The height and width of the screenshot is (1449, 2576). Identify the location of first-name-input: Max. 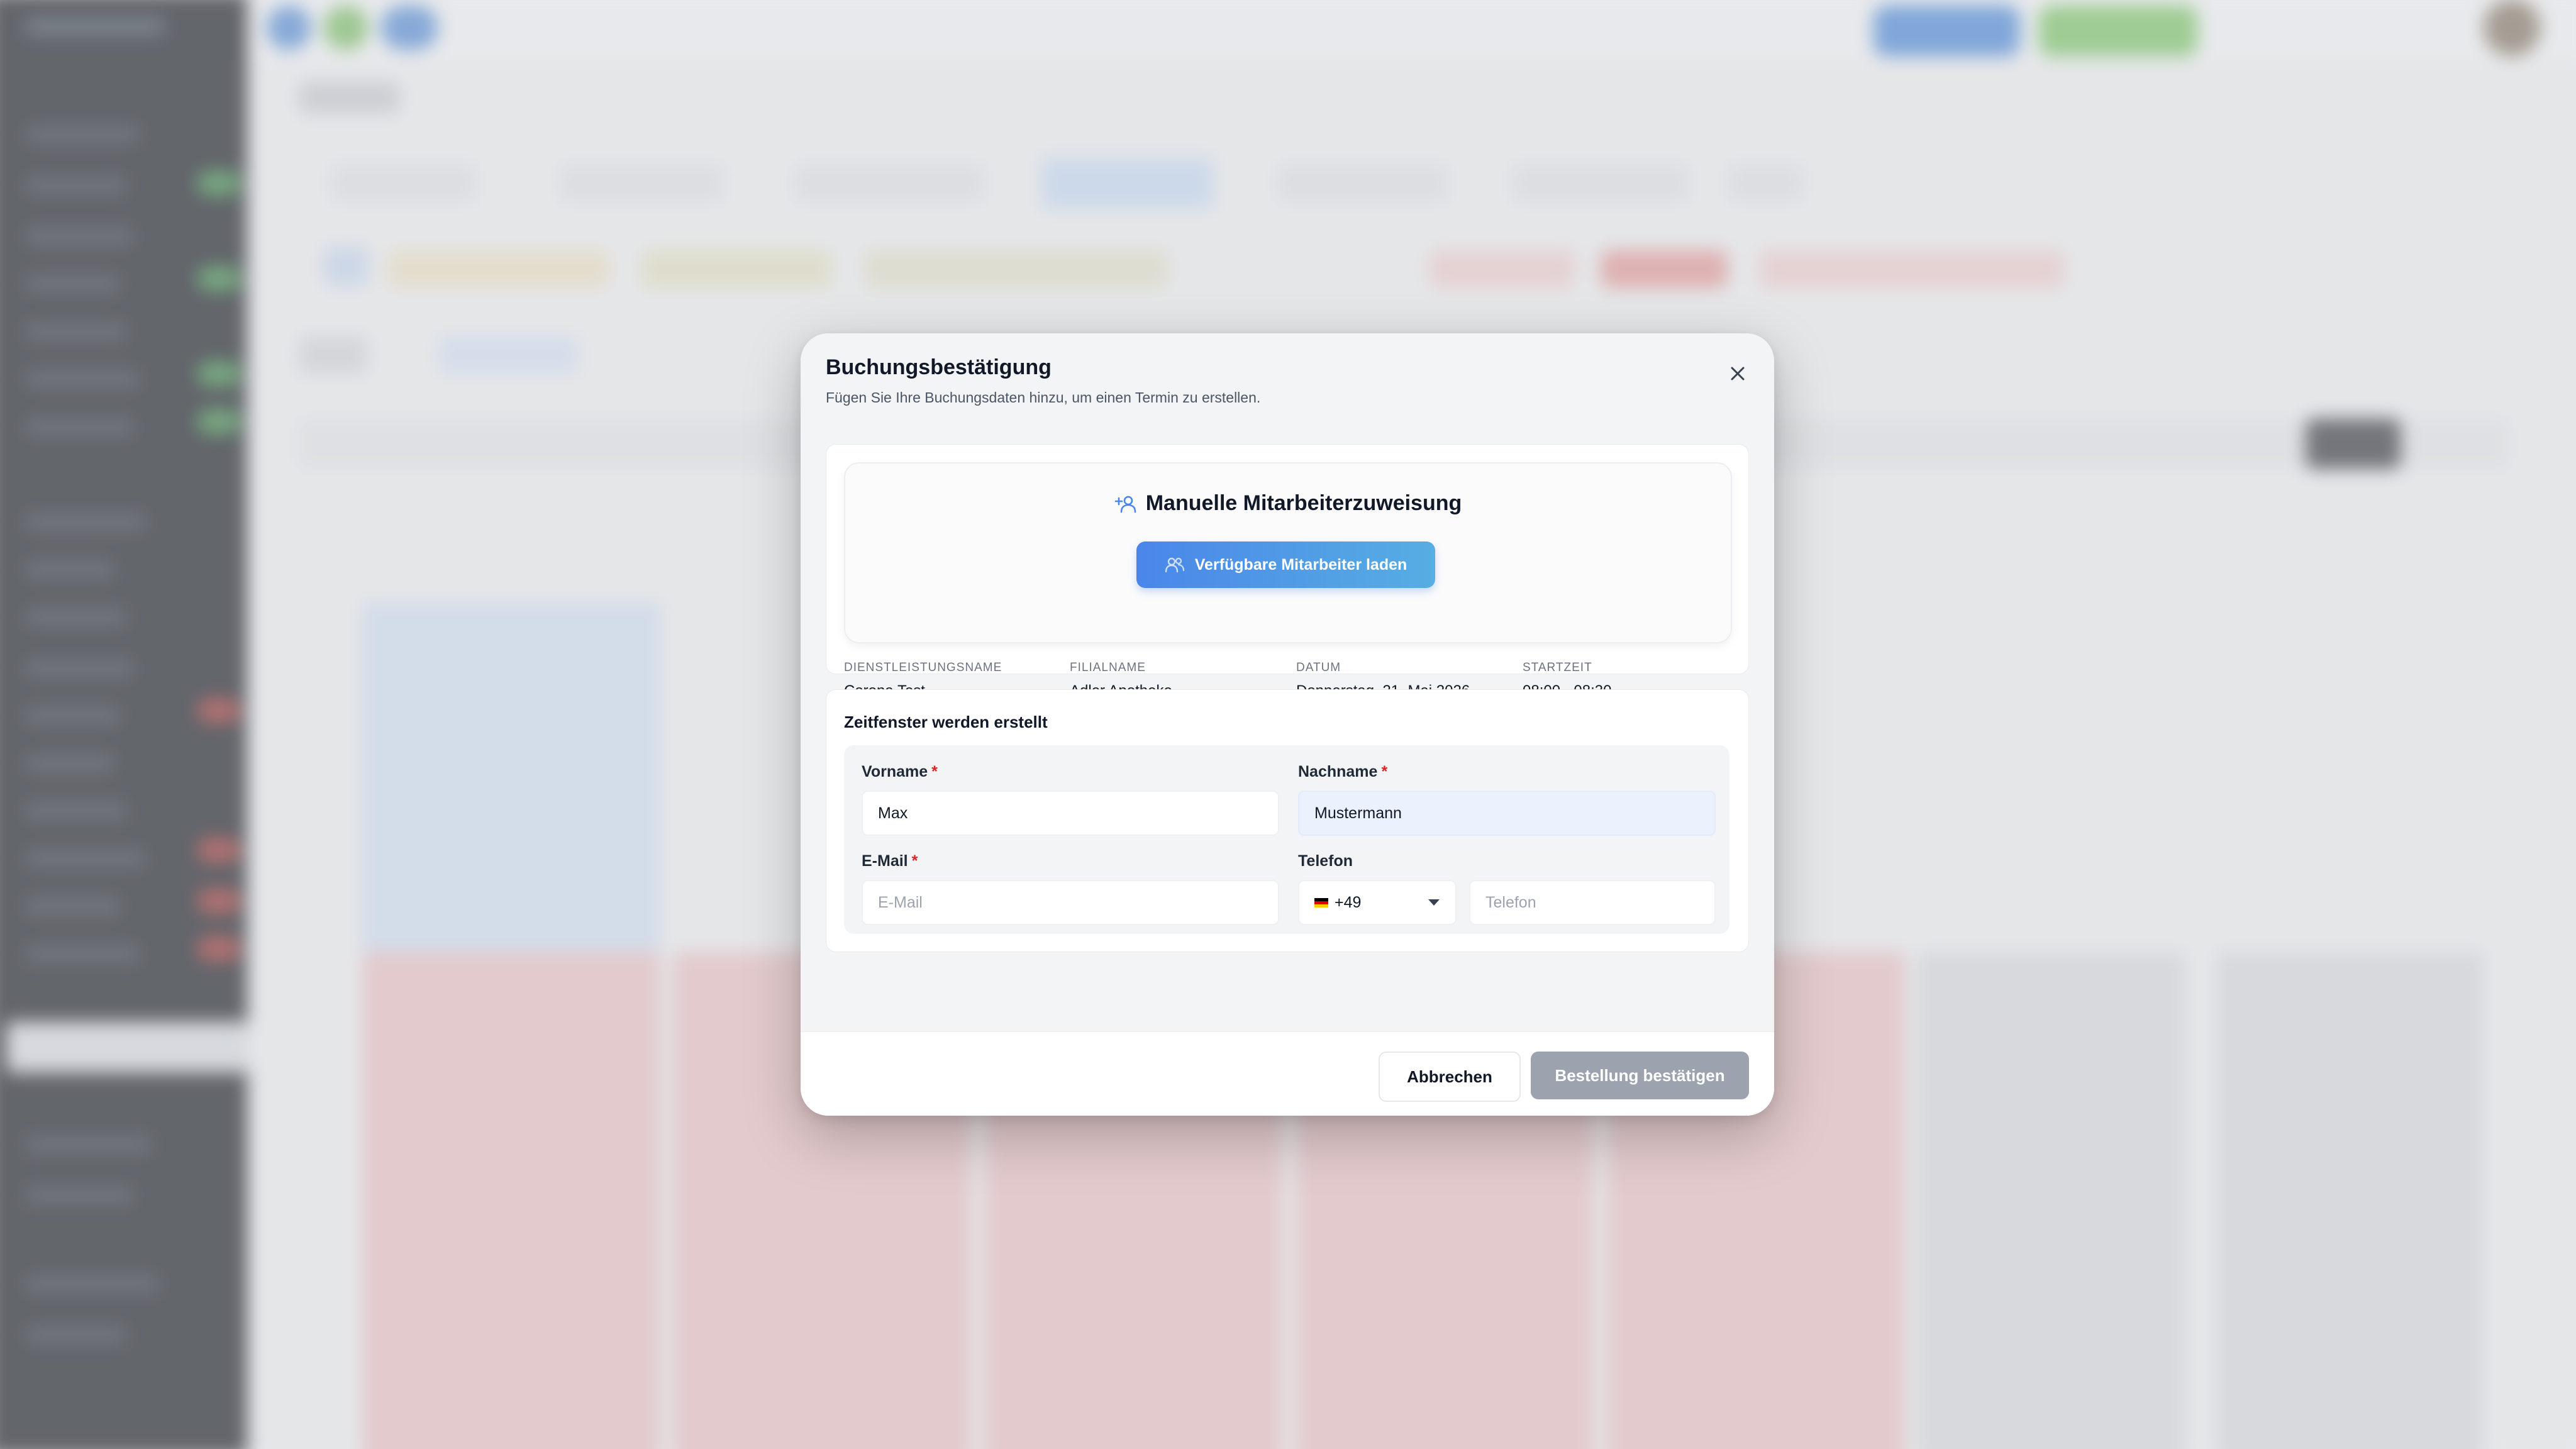
(1070, 813).